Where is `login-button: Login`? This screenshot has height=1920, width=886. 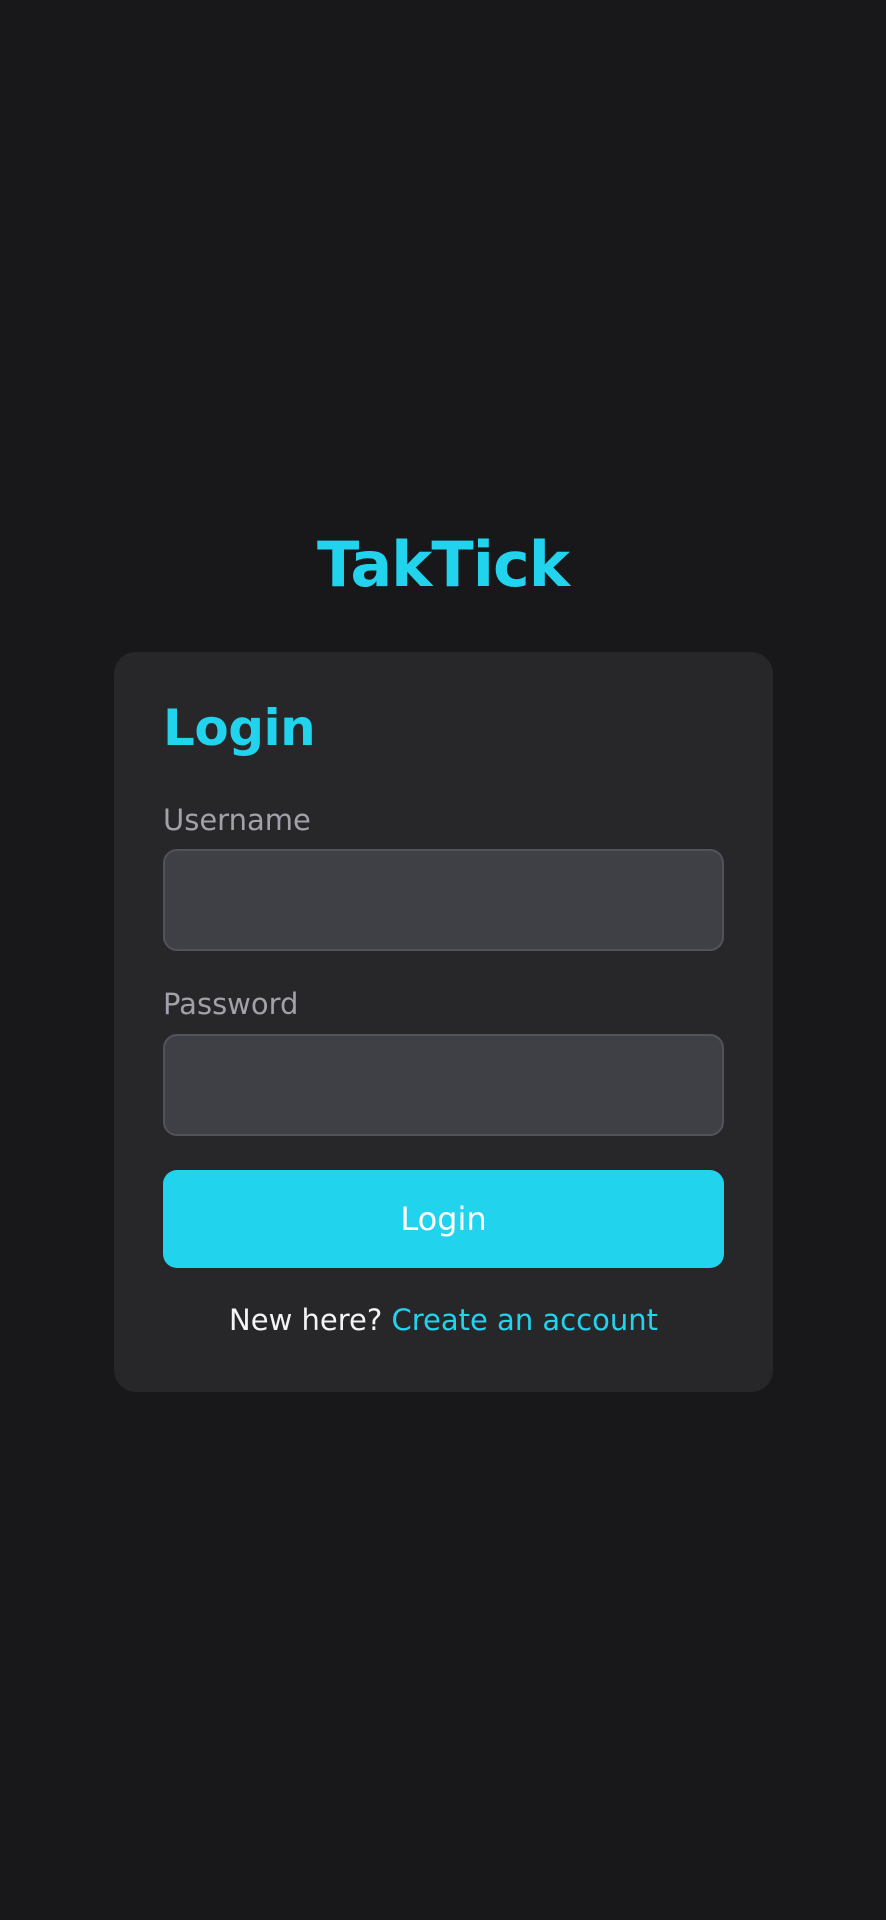 login-button: Login is located at coordinates (443, 1219).